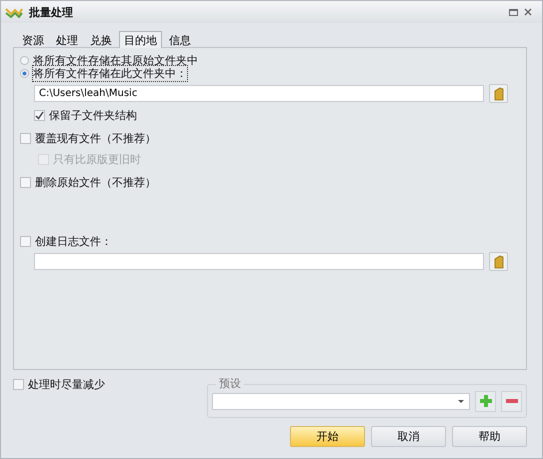 Image resolution: width=543 pixels, height=459 pixels. I want to click on checkbox-label: 处理时尽量减少, so click(66, 384).